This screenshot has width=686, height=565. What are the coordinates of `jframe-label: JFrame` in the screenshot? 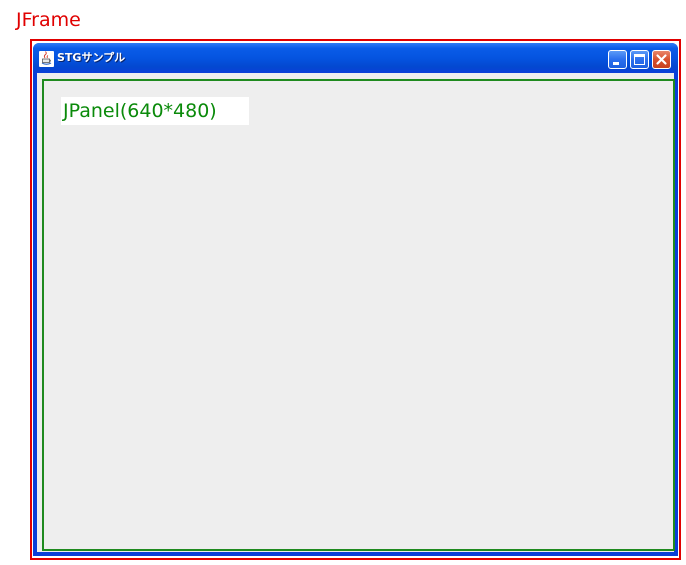 It's located at (48, 20).